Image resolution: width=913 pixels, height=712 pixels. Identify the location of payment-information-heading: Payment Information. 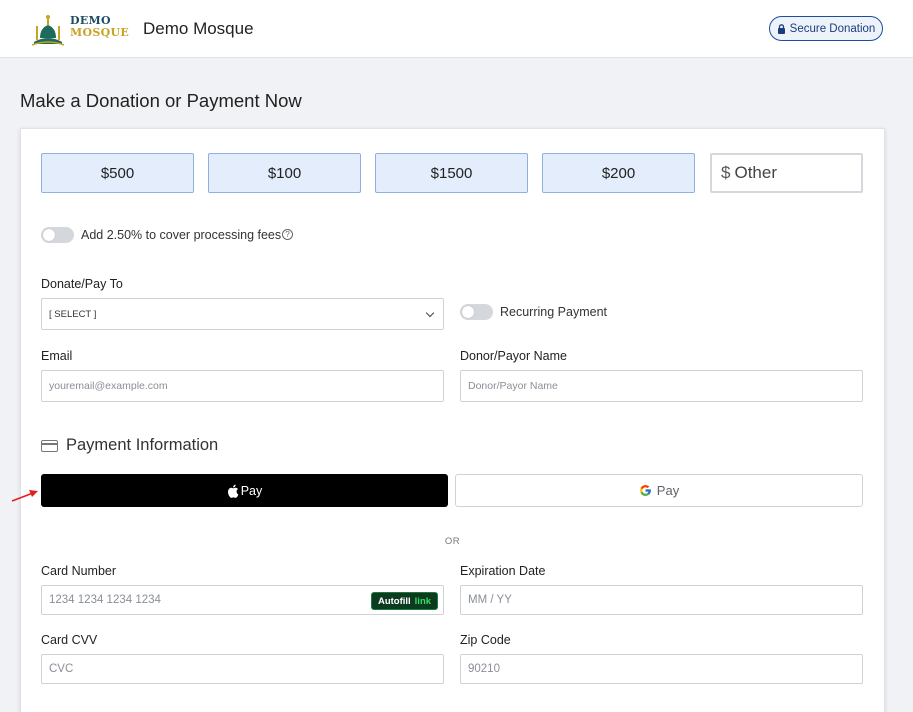
(129, 445).